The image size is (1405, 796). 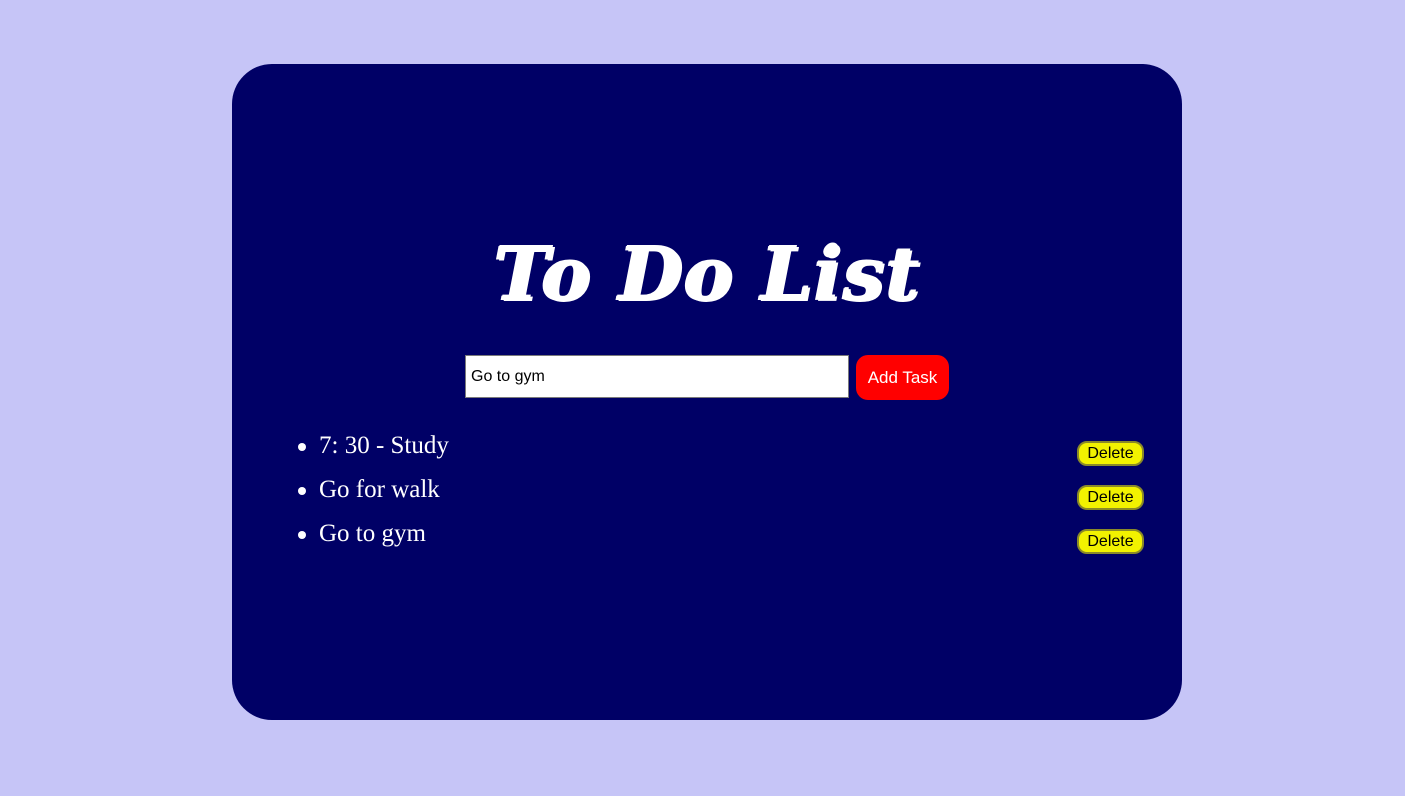 What do you see at coordinates (707, 538) in the screenshot?
I see `list-item: Go to gym Delete` at bounding box center [707, 538].